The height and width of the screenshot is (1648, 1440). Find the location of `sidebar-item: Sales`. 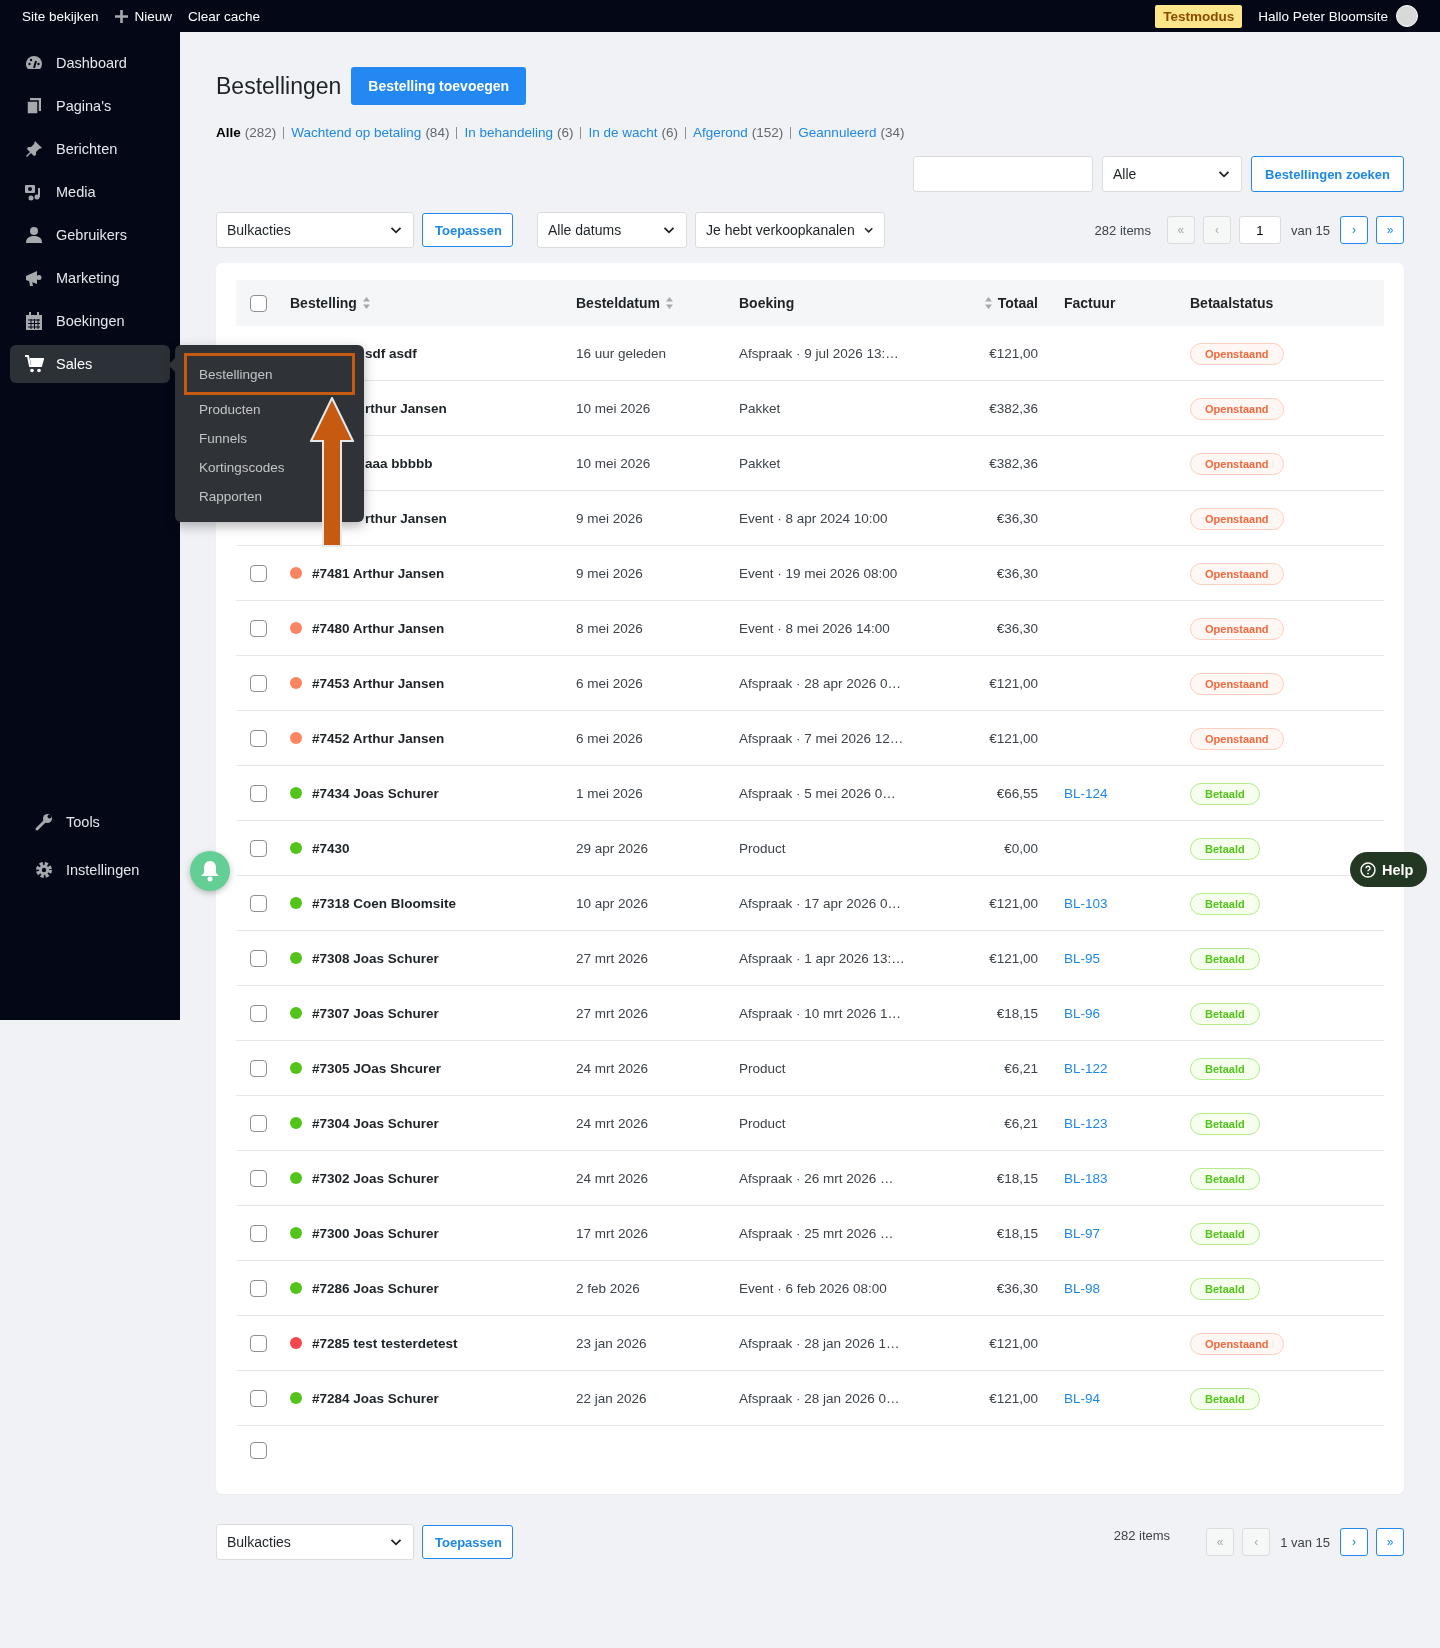

sidebar-item: Sales is located at coordinates (90, 364).